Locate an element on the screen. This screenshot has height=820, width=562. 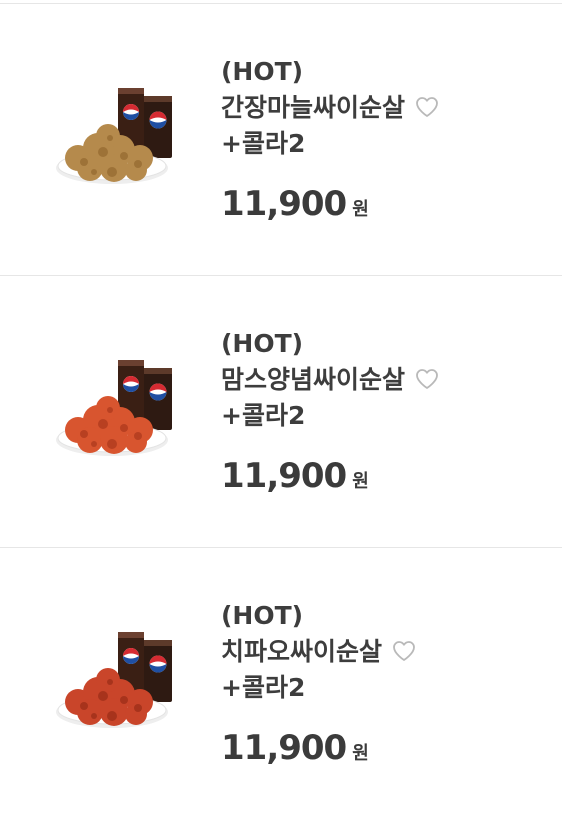
product-name-line-2: 맘스양념싸이순살 is located at coordinates (313, 379).